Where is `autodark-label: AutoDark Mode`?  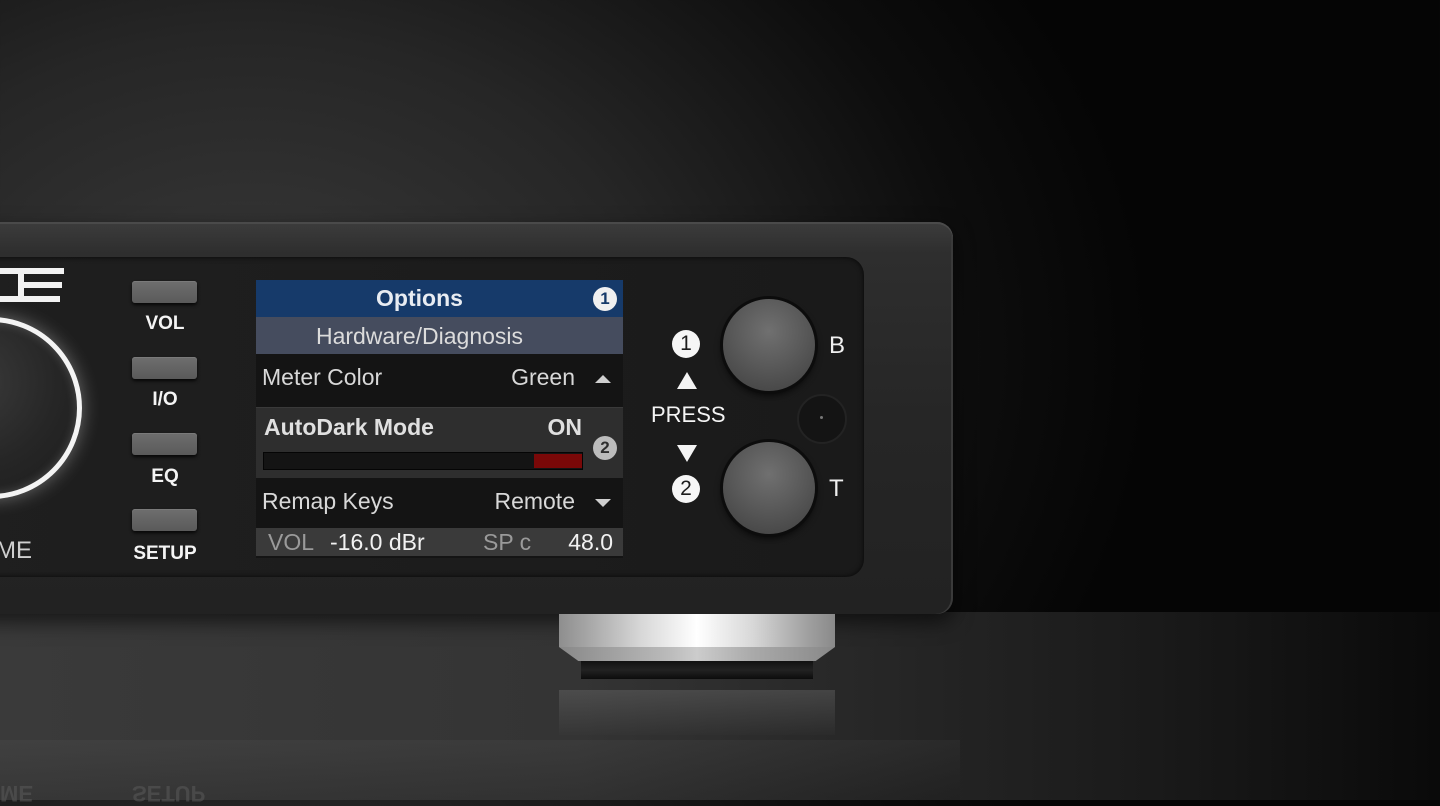 autodark-label: AutoDark Mode is located at coordinates (349, 427).